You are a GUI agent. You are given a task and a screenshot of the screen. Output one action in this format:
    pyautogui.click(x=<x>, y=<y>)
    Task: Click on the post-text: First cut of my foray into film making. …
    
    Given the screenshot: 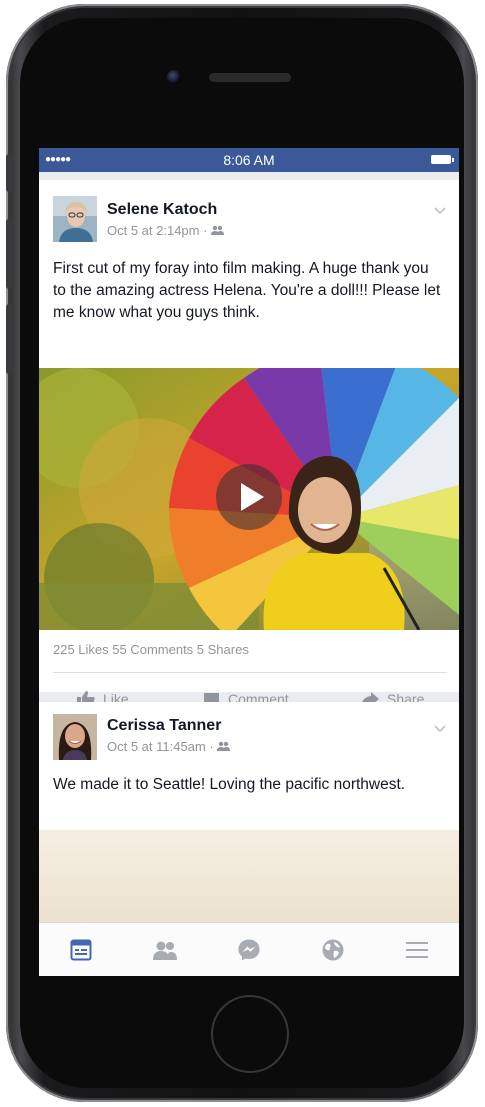 What is the action you would take?
    pyautogui.click(x=247, y=290)
    